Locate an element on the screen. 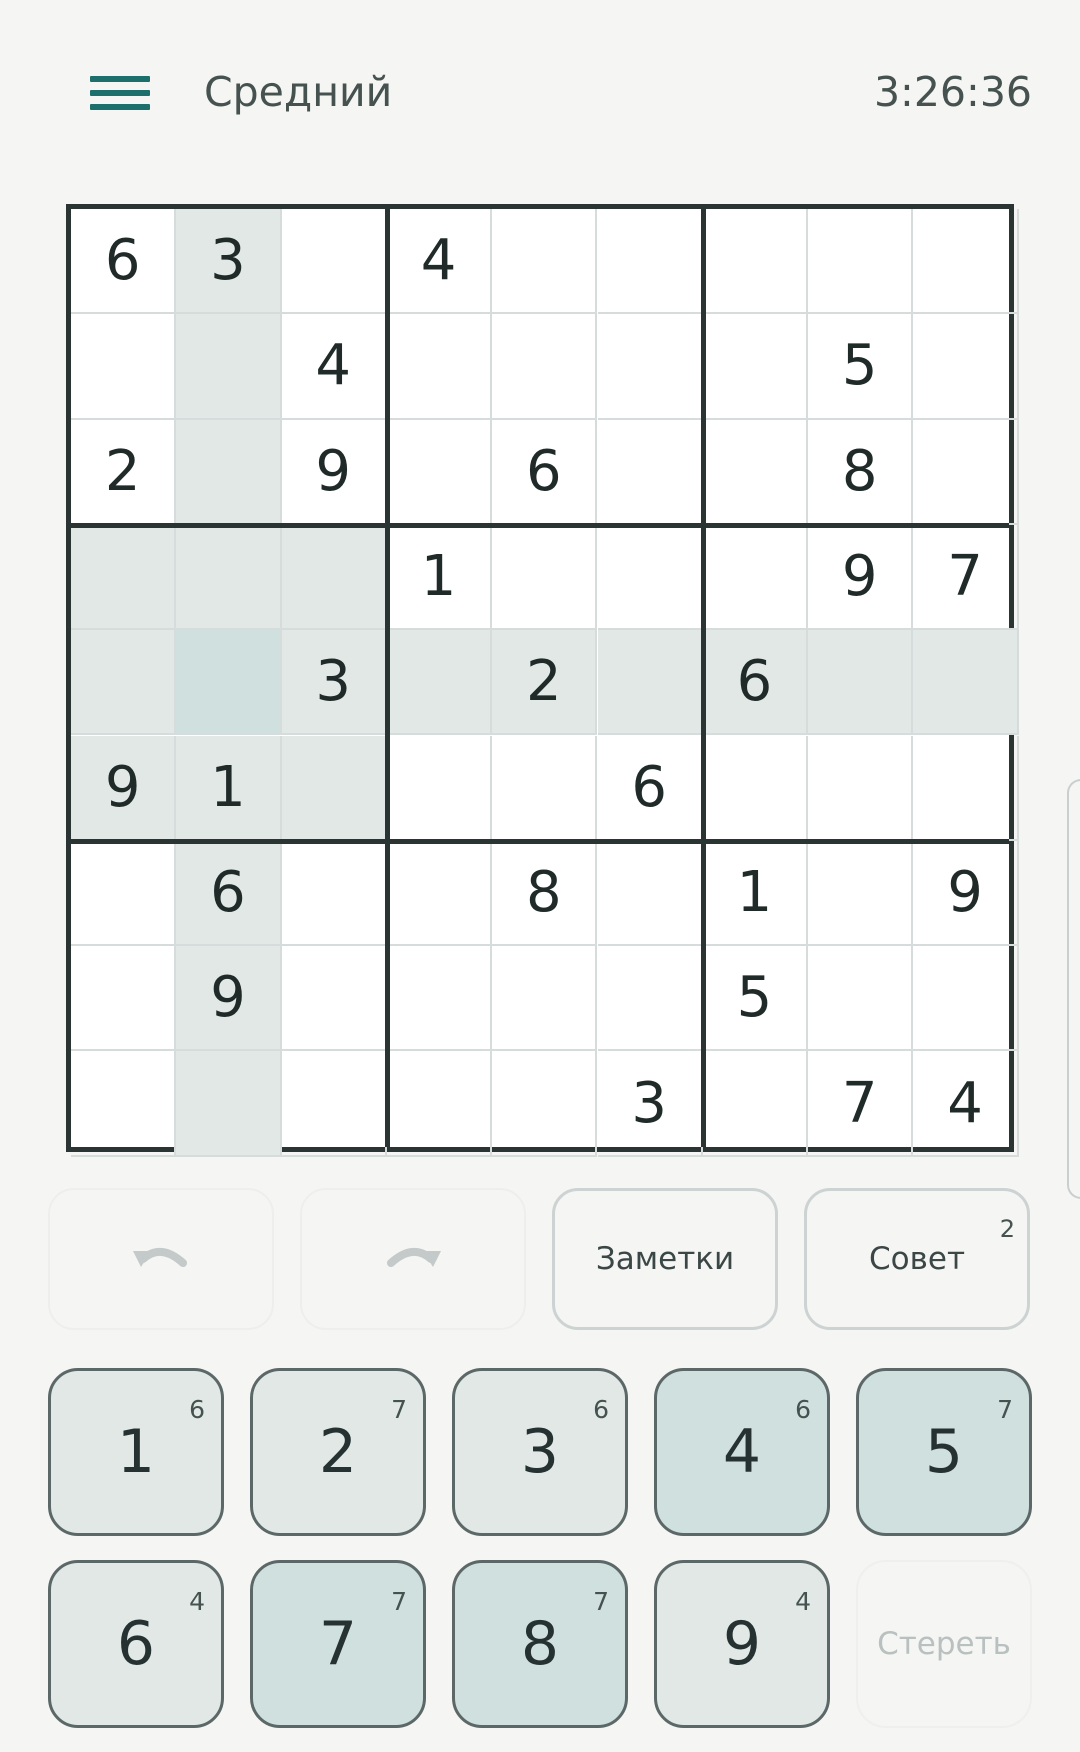 This screenshot has height=1752, width=1080. cell-r3-c1: 2 is located at coordinates (124, 472).